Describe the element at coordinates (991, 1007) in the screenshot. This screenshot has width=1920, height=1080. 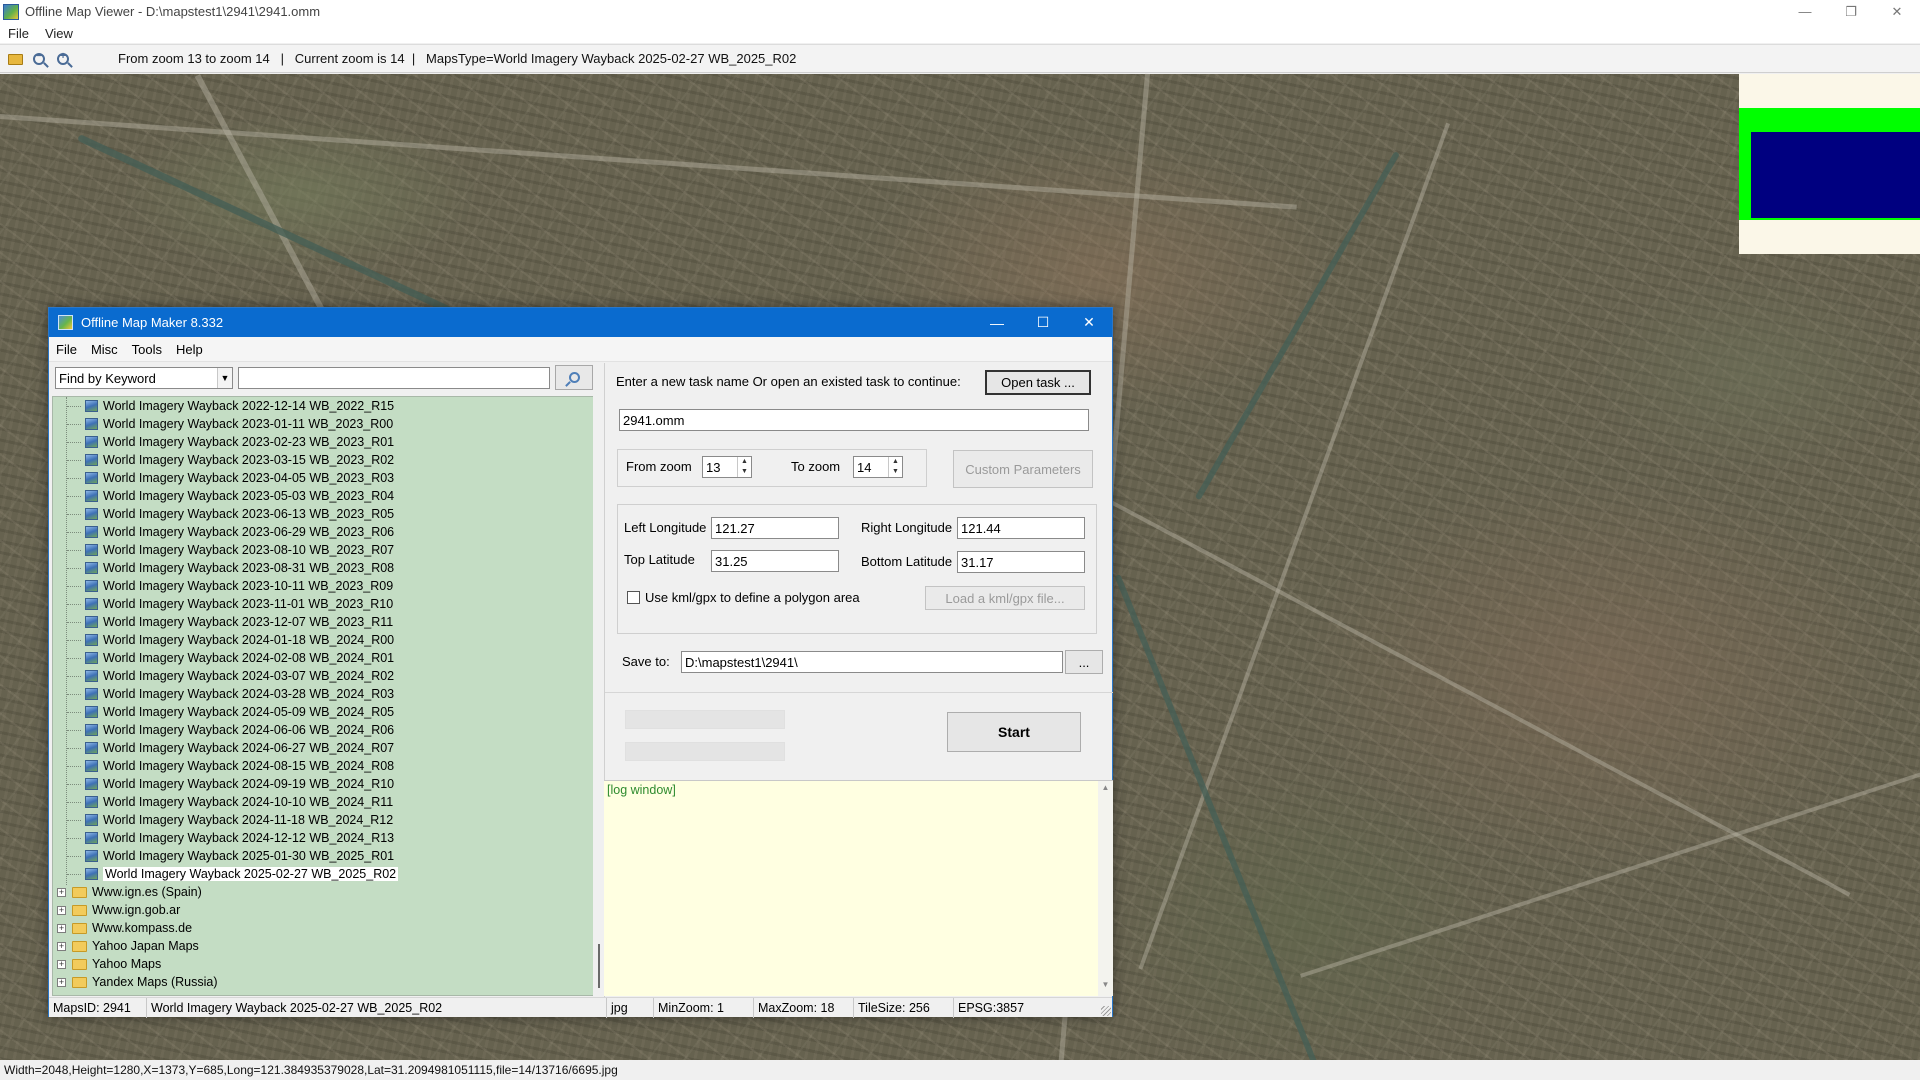
I see `status-epsg: EPSG:3857` at that location.